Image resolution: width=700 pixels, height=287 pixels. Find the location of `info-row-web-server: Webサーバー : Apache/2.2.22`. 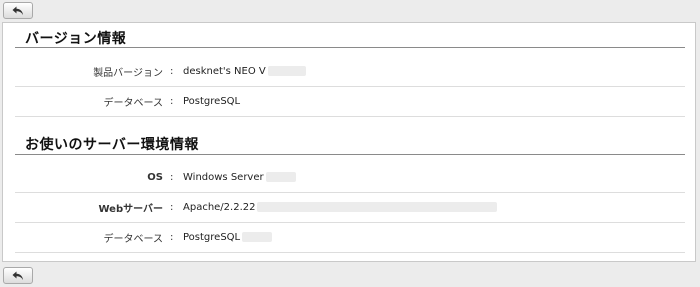

info-row-web-server: Webサーバー : Apache/2.2.22 is located at coordinates (350, 207).